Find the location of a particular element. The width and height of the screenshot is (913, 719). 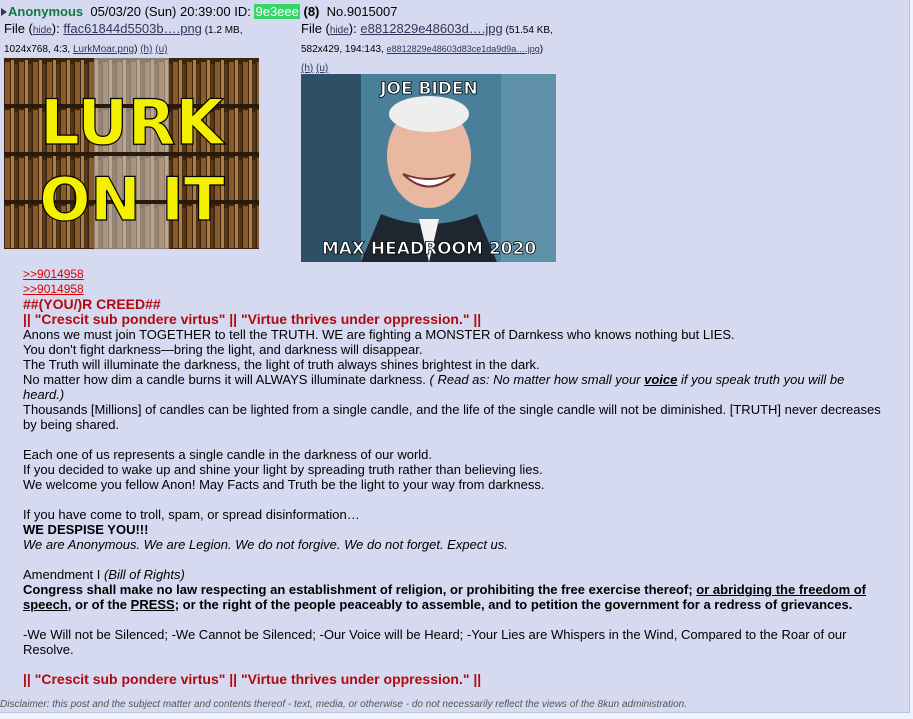

post-date: 05/03/20 (Sun) 20:39:00 is located at coordinates (160, 12).